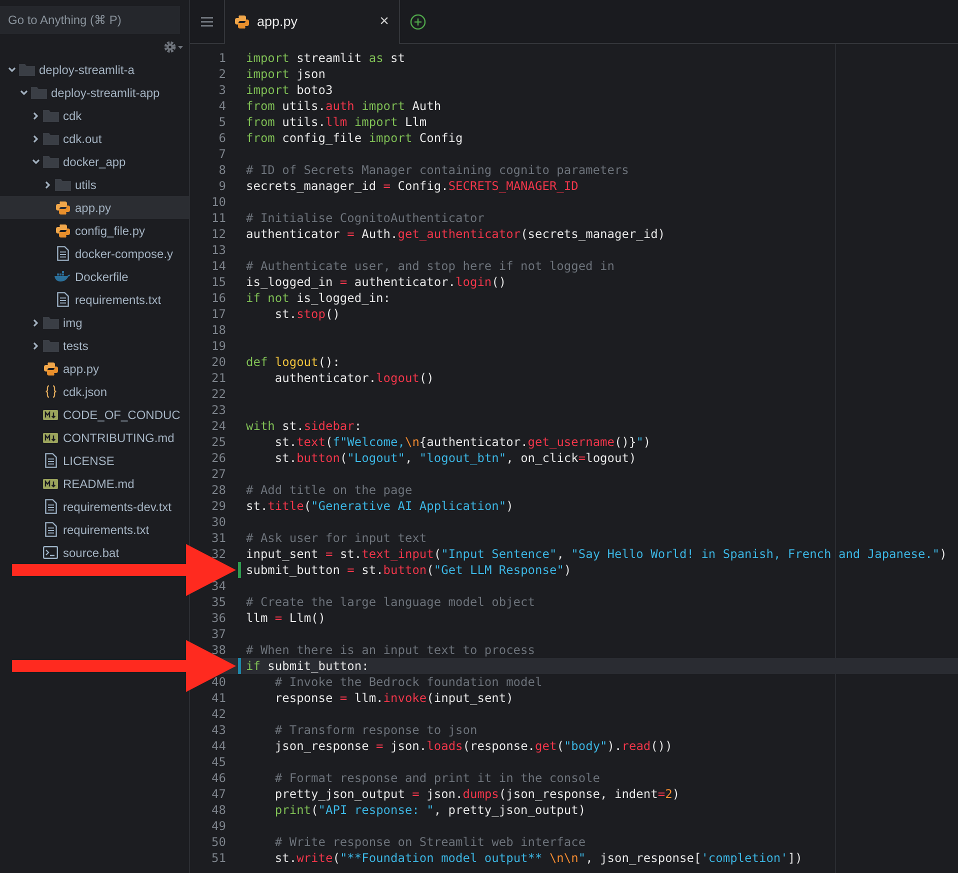  What do you see at coordinates (94, 345) in the screenshot?
I see `tree-item: tests` at bounding box center [94, 345].